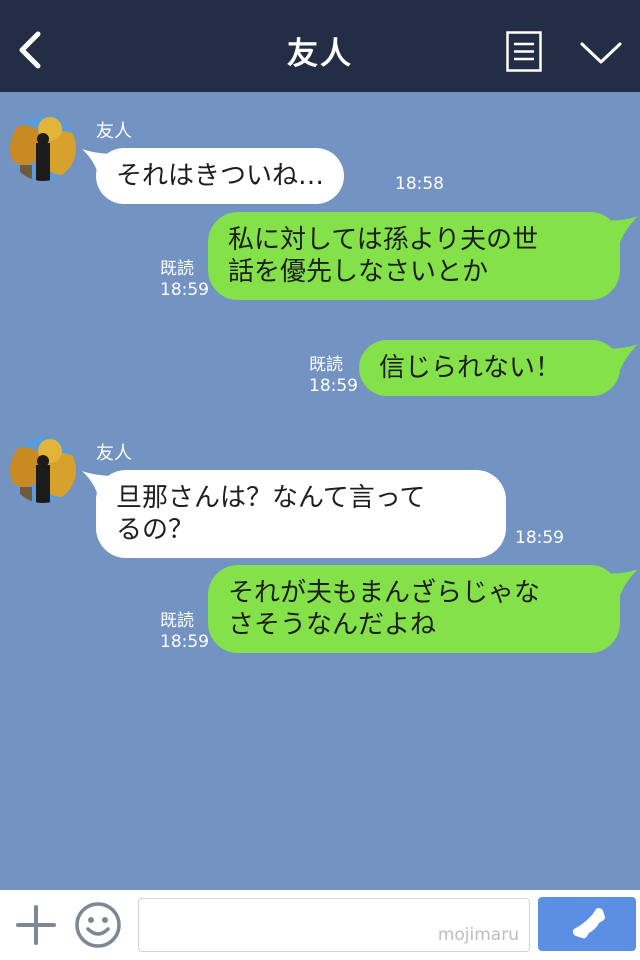 This screenshot has width=640, height=960. I want to click on phone-icon, so click(588, 923).